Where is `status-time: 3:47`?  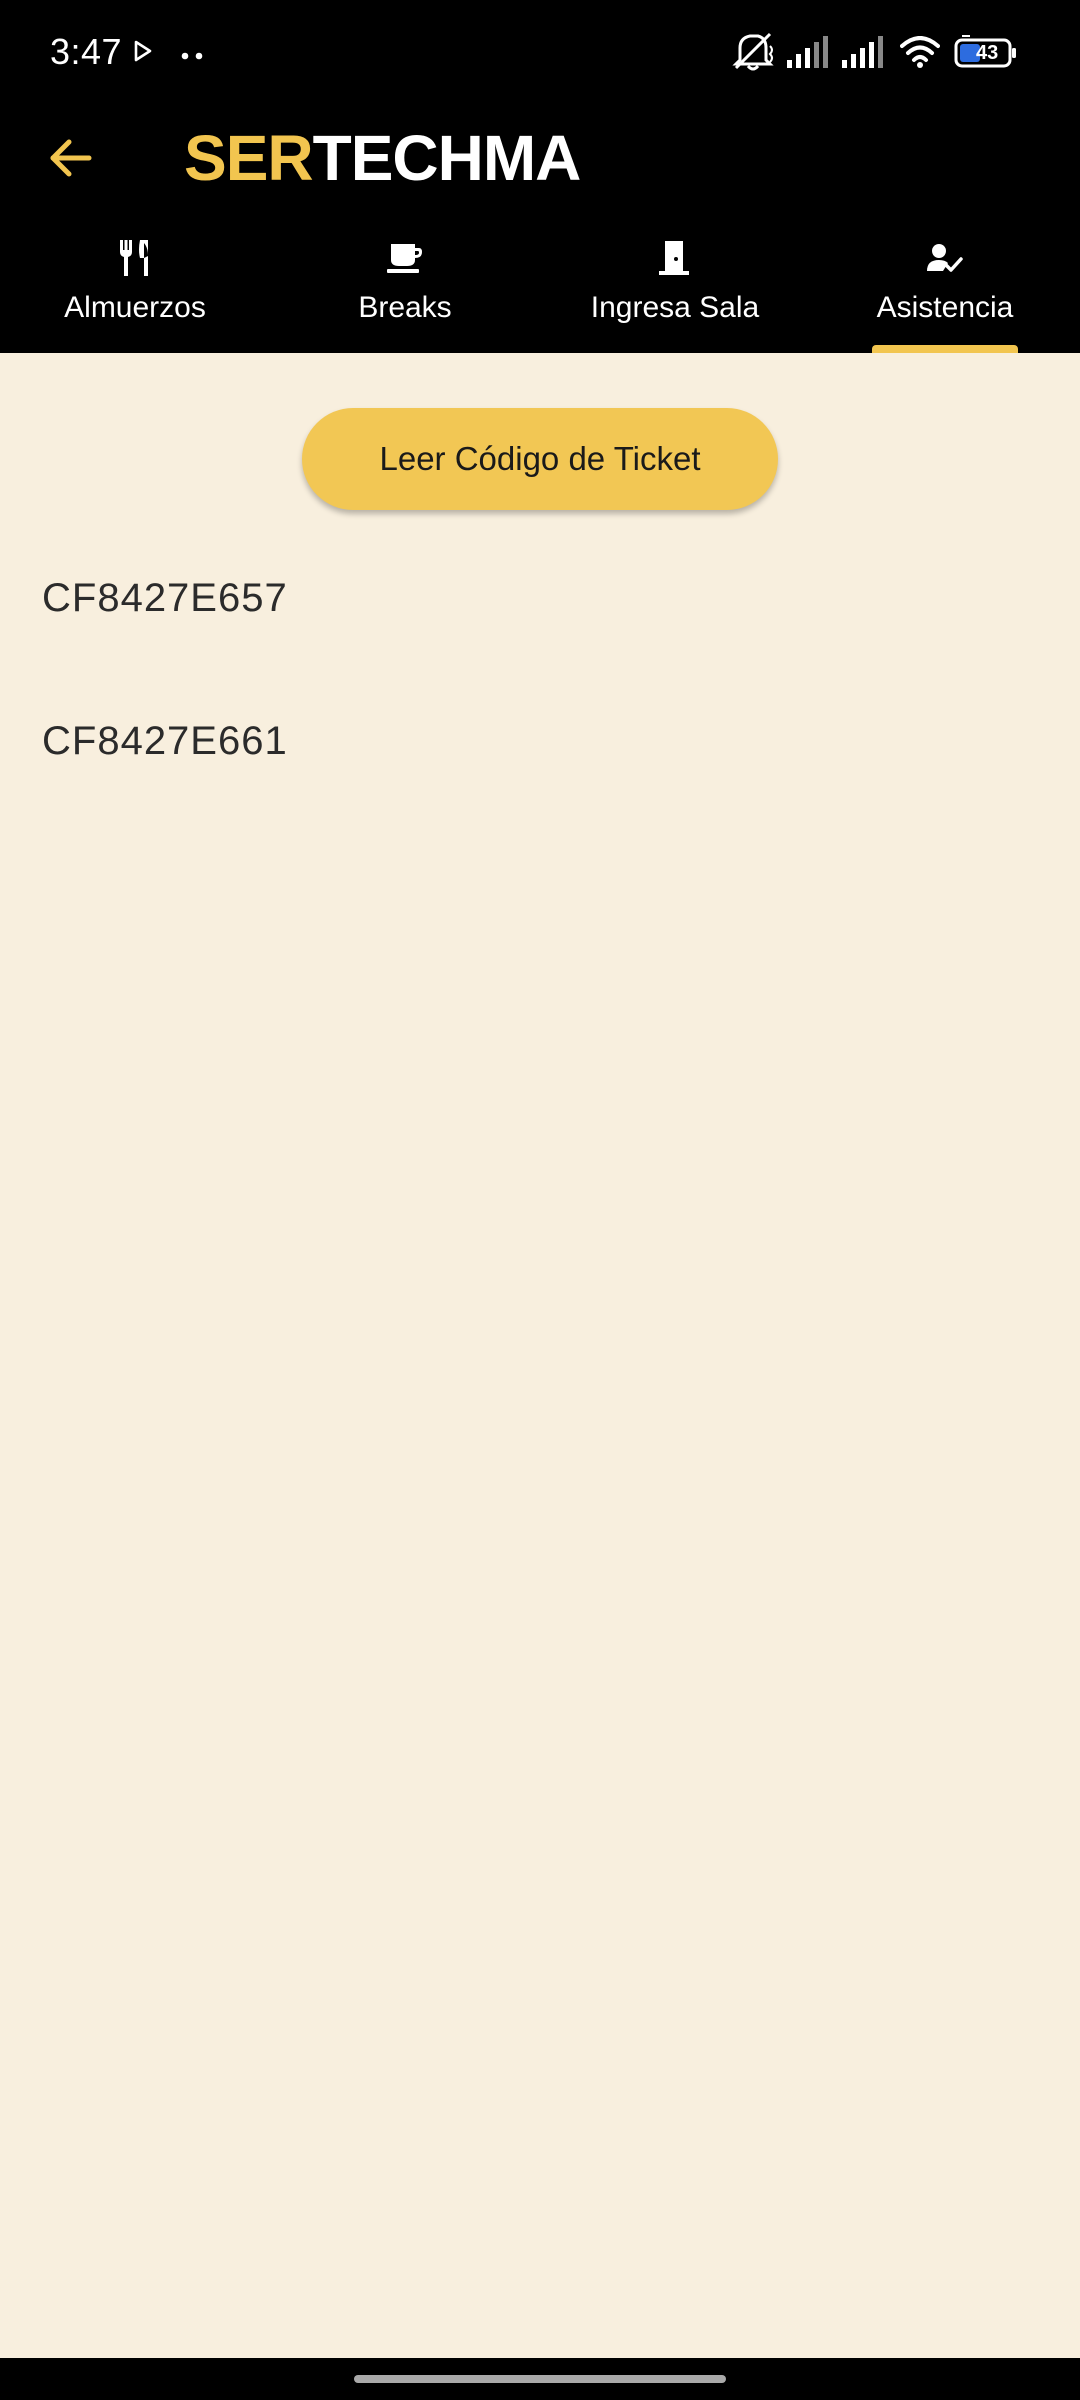
status-time: 3:47 is located at coordinates (86, 51).